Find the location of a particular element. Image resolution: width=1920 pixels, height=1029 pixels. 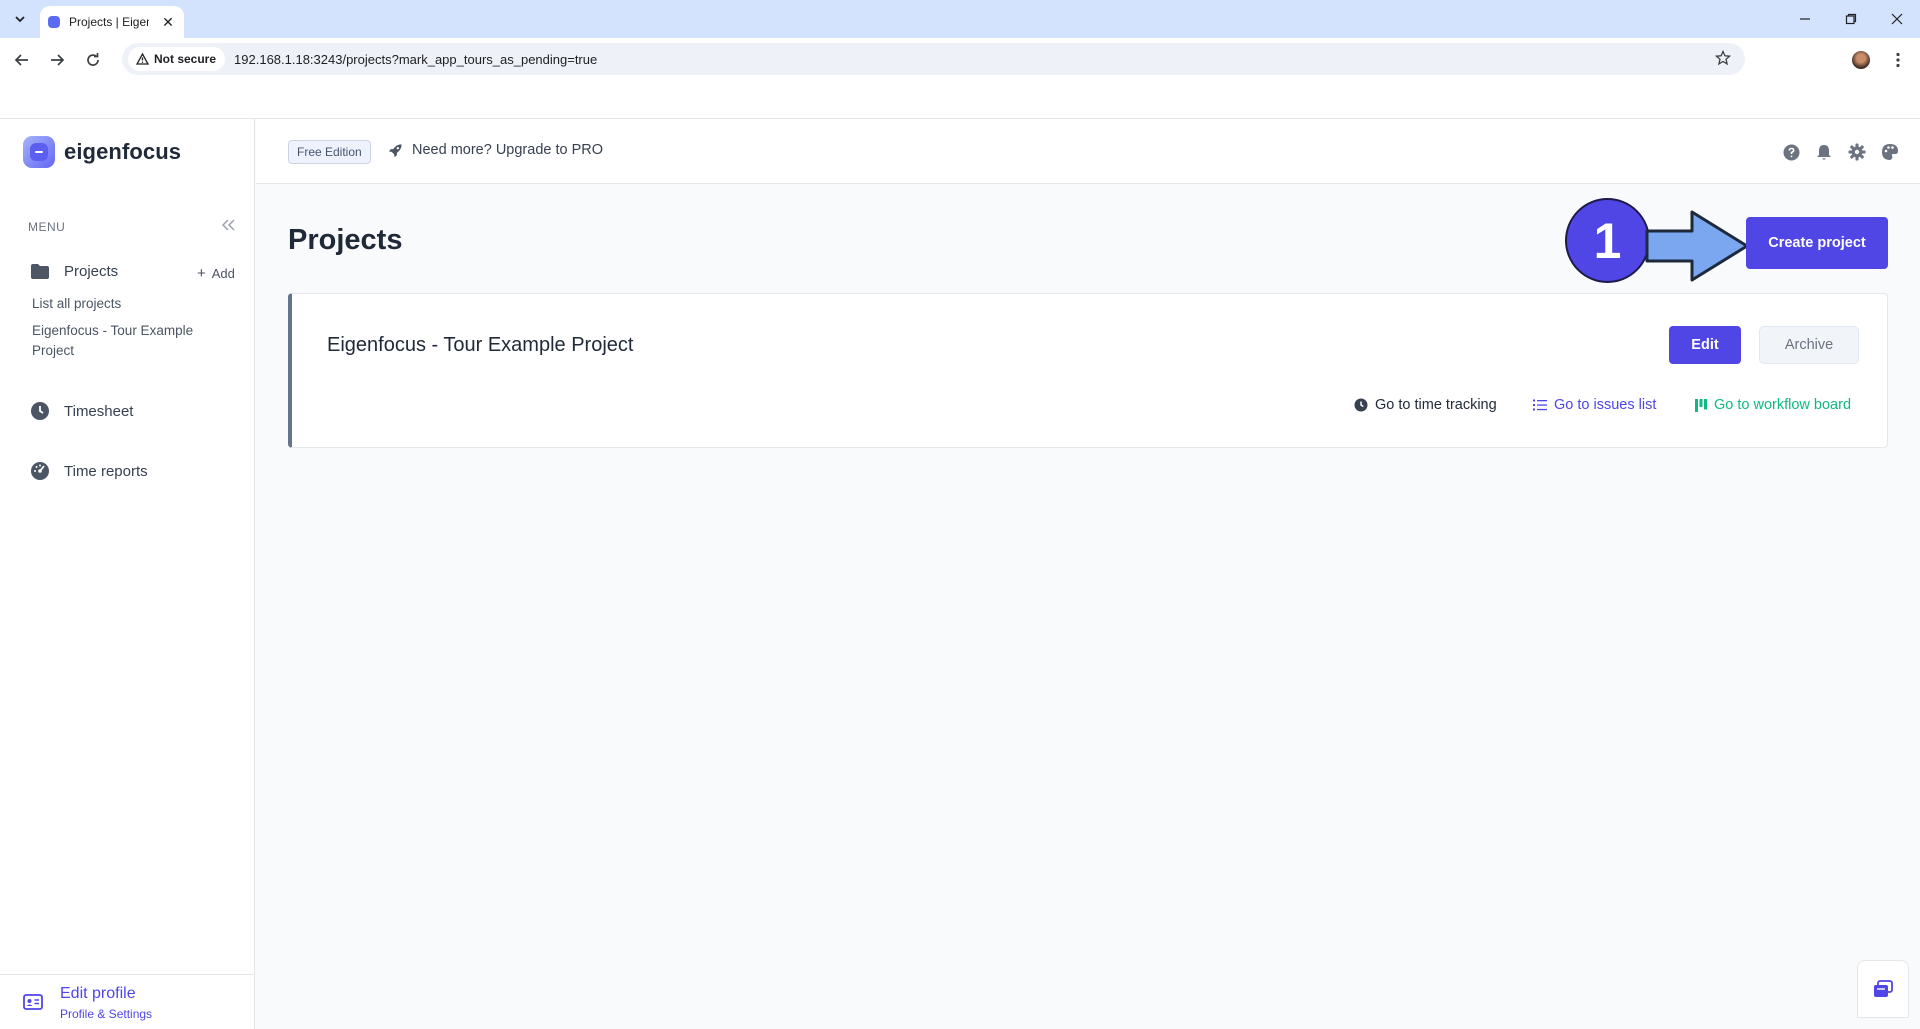

window-controls is located at coordinates (1851, 19).